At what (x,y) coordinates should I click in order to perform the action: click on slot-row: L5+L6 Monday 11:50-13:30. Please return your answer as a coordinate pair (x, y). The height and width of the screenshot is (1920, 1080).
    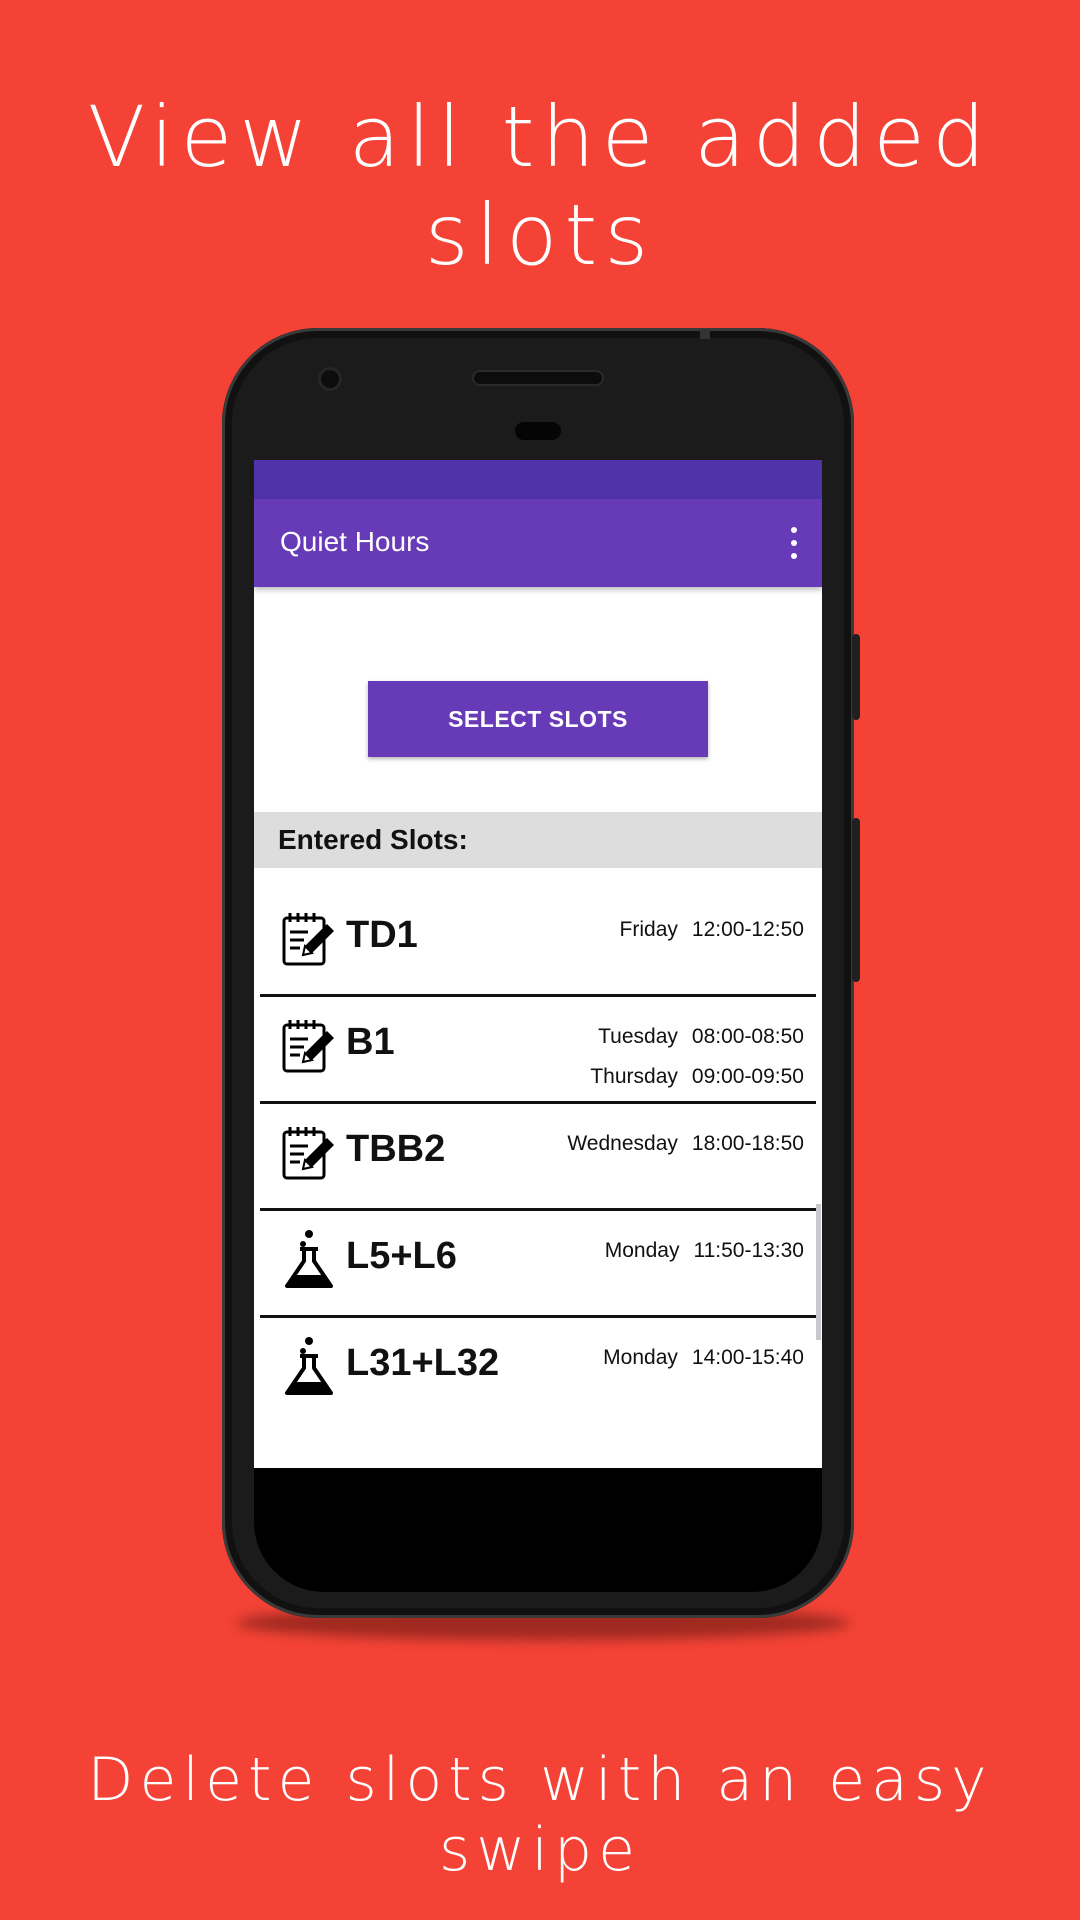
    Looking at the image, I should click on (538, 1264).